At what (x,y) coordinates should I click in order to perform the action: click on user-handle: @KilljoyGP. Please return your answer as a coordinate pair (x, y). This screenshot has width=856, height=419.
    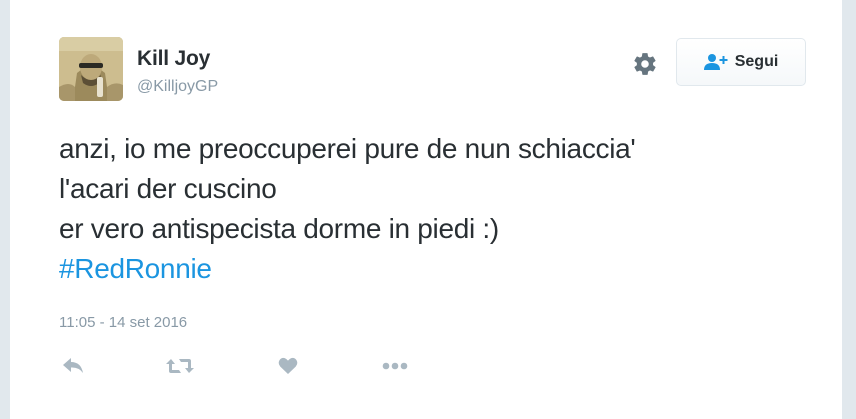
    Looking at the image, I should click on (177, 87).